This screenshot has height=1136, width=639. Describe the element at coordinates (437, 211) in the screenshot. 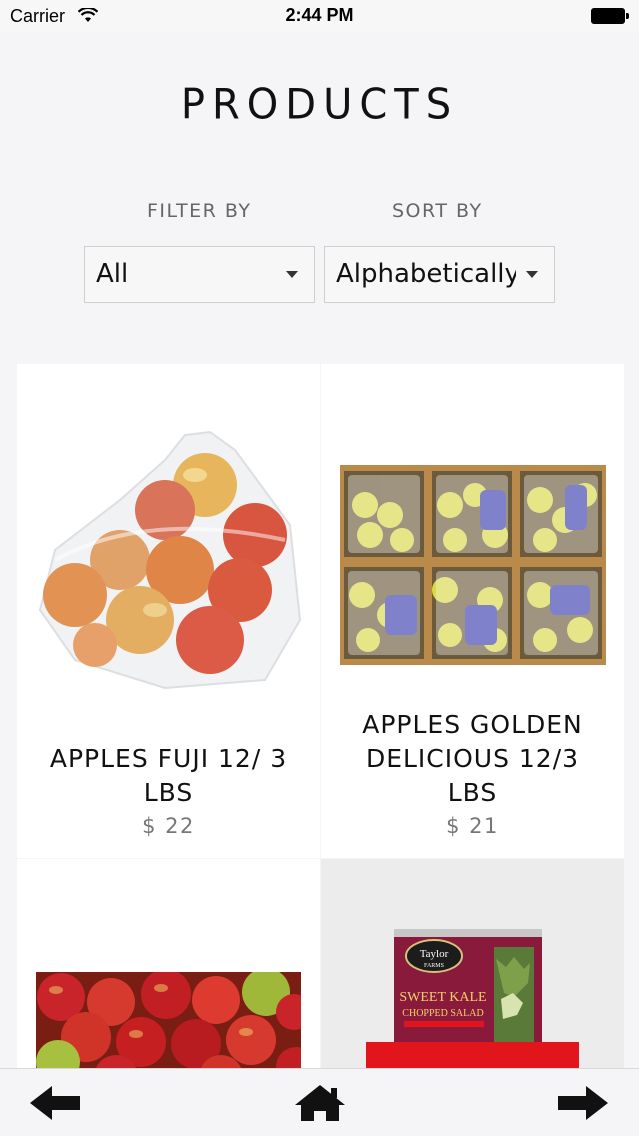

I see `sort-label: SORT BY` at that location.